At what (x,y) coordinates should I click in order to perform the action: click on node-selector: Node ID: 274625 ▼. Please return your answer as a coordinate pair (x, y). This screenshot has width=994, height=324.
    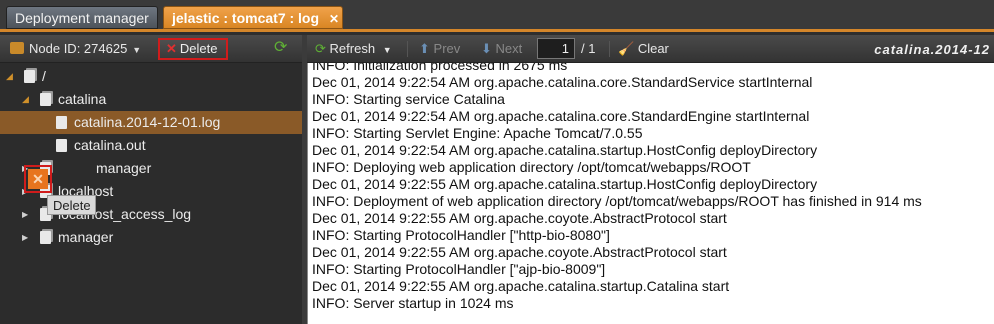
    Looking at the image, I should click on (75, 48).